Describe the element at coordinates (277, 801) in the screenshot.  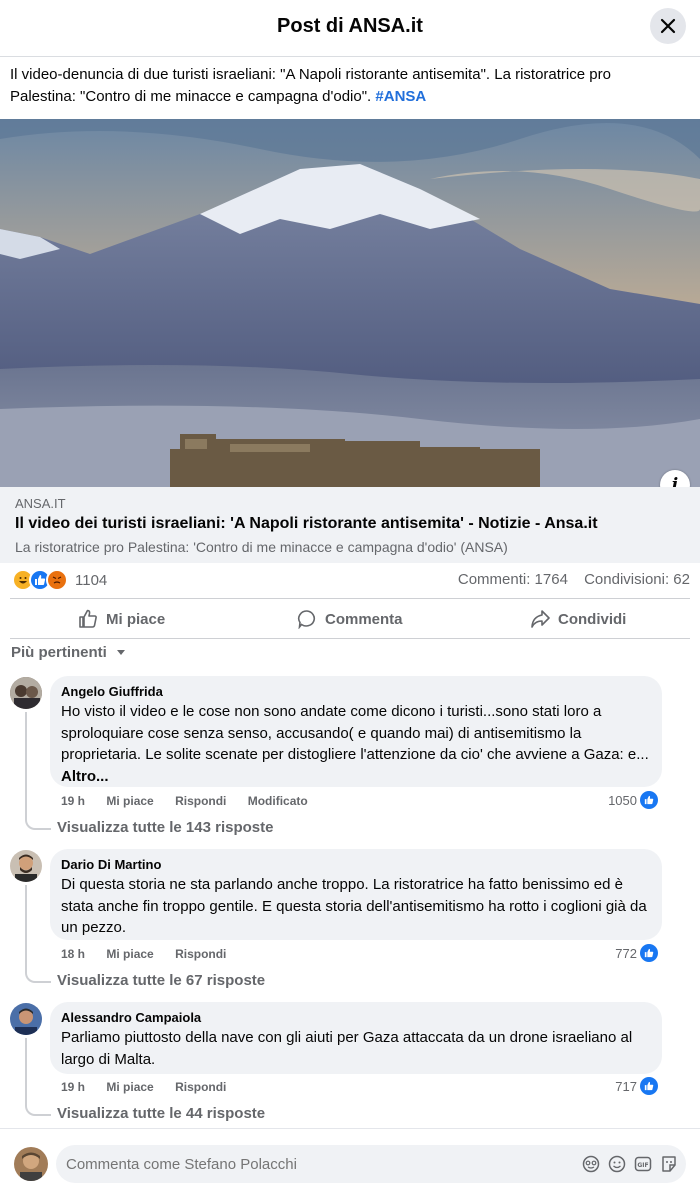
I see `edited-label: Modificato` at that location.